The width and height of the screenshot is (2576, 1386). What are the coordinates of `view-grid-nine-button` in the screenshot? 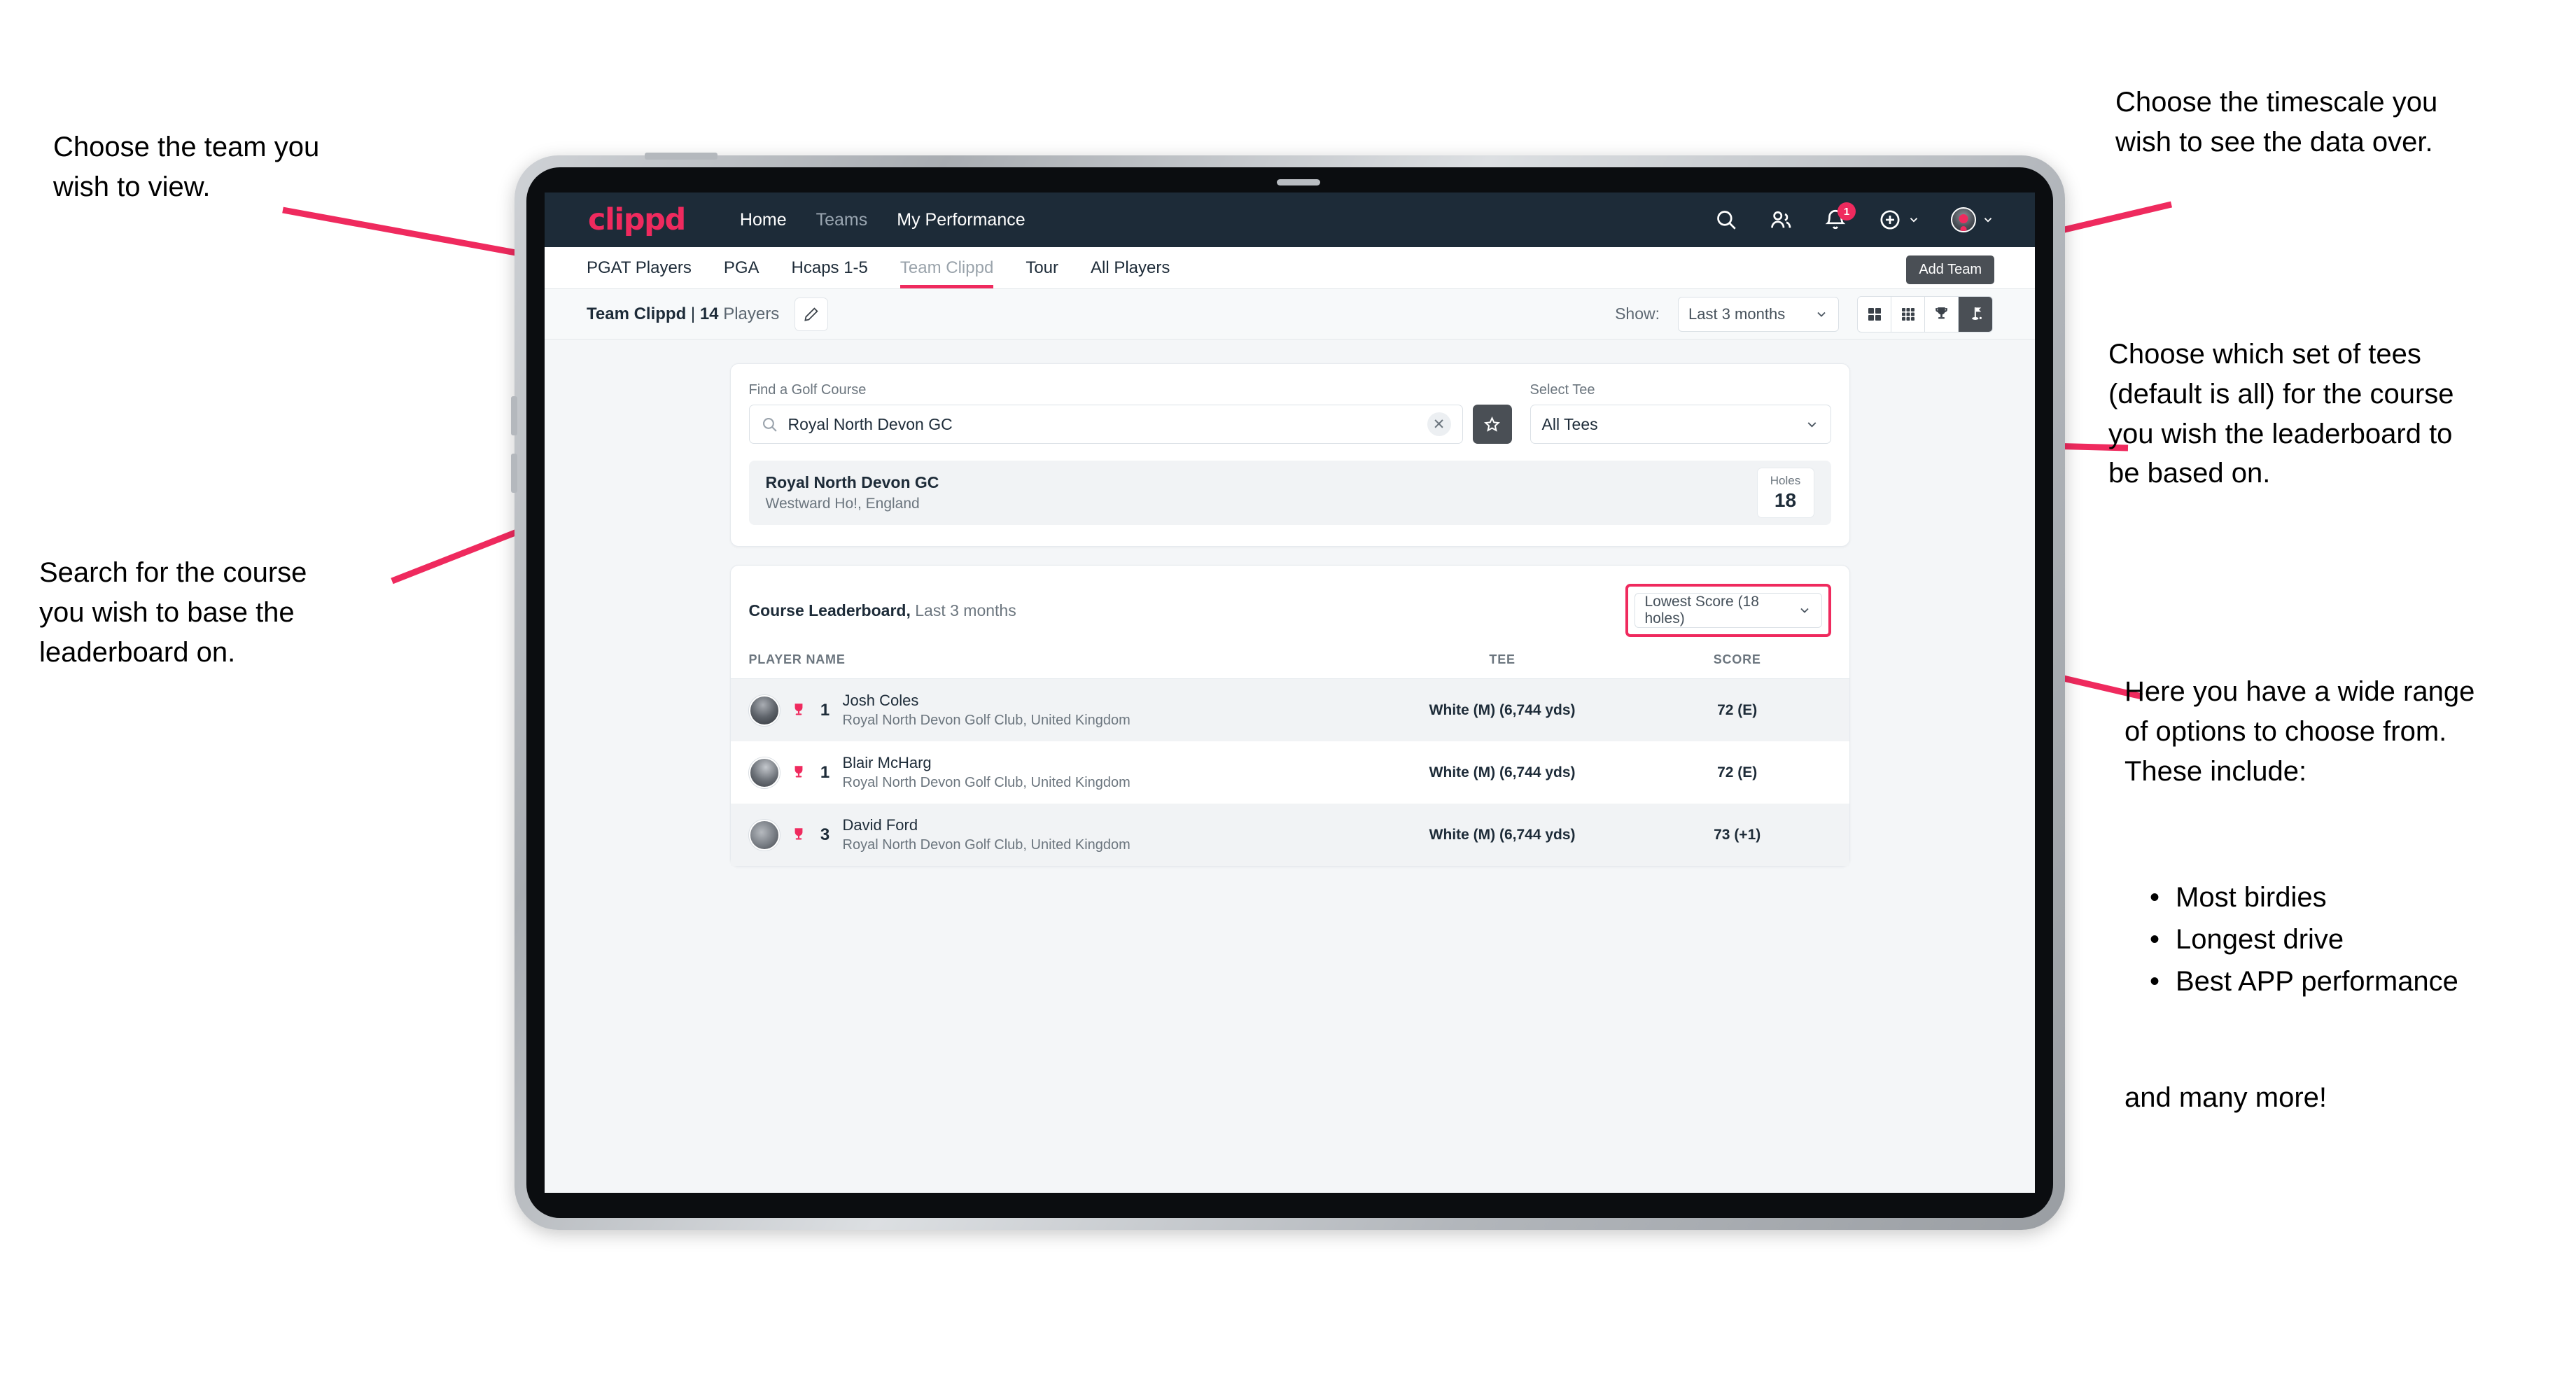 It's located at (1908, 314).